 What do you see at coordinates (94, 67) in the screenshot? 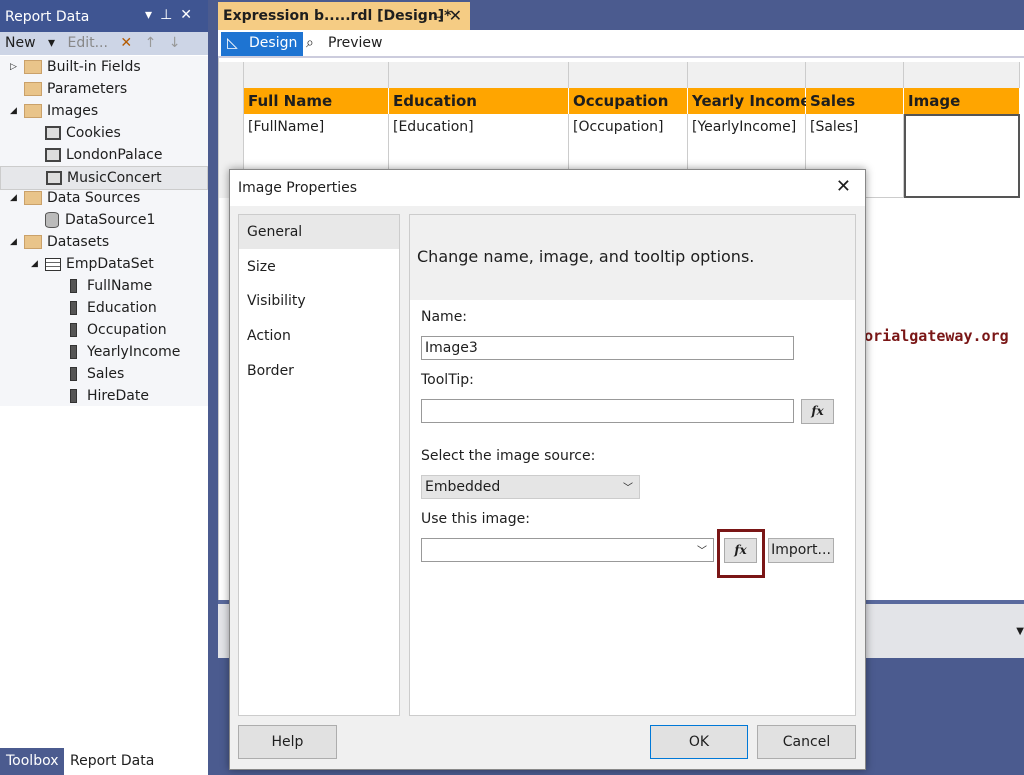
I see `tree-item-label: Built-in Fields` at bounding box center [94, 67].